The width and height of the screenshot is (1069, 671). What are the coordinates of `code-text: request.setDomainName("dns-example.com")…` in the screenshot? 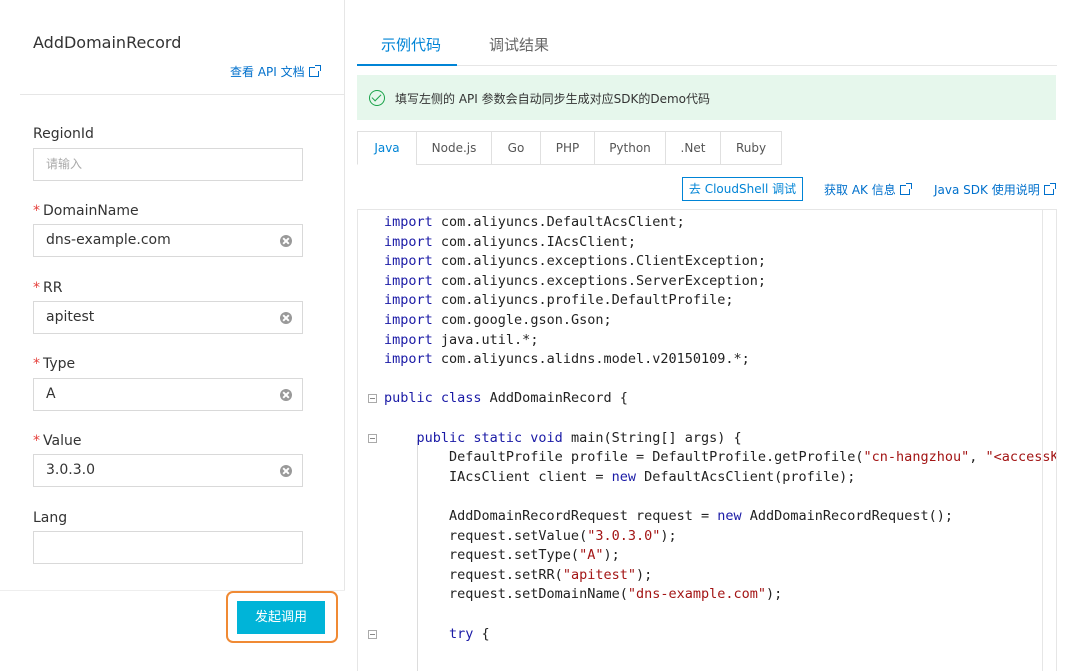 It's located at (583, 594).